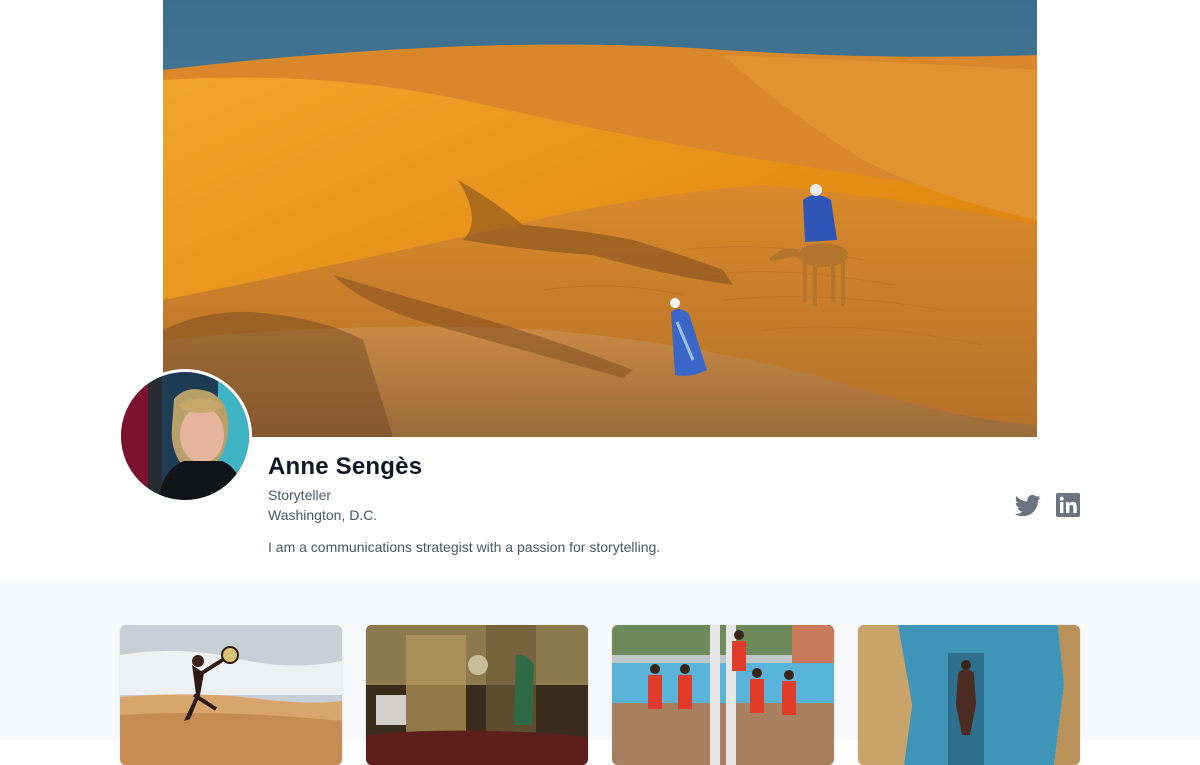 This screenshot has width=1200, height=765. Describe the element at coordinates (345, 466) in the screenshot. I see `profile-name: Anne Sengès` at that location.